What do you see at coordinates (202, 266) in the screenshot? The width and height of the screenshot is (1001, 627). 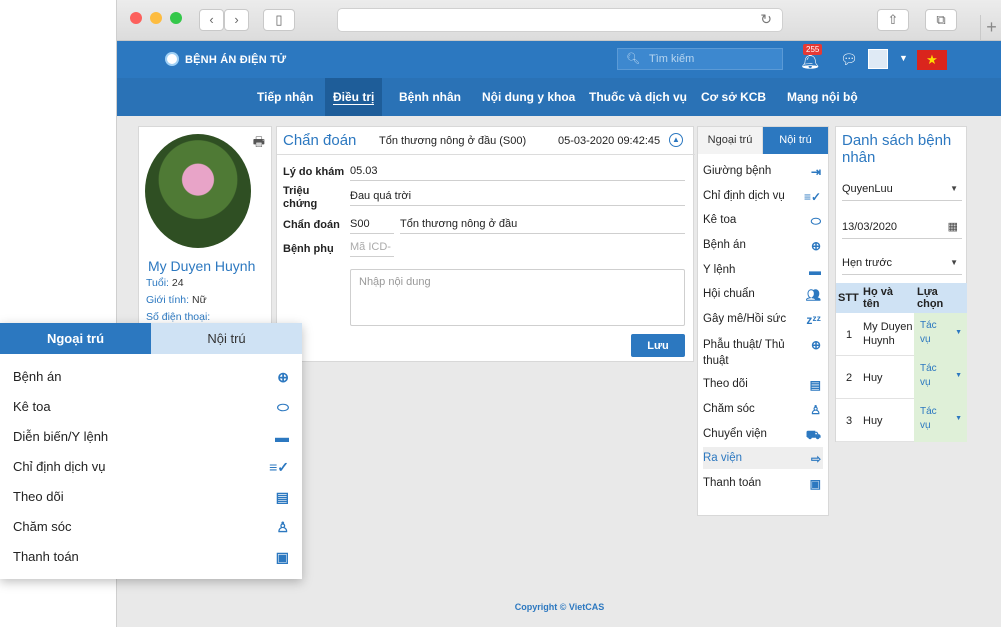 I see `patient-name: My Duyen Huynh` at bounding box center [202, 266].